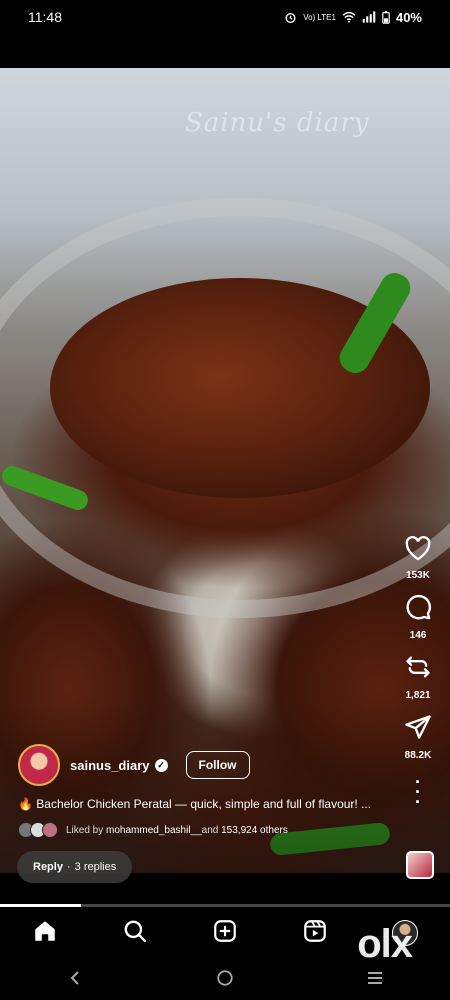  Describe the element at coordinates (319, 17) in the screenshot. I see `network-label: Vo) LTE1` at that location.